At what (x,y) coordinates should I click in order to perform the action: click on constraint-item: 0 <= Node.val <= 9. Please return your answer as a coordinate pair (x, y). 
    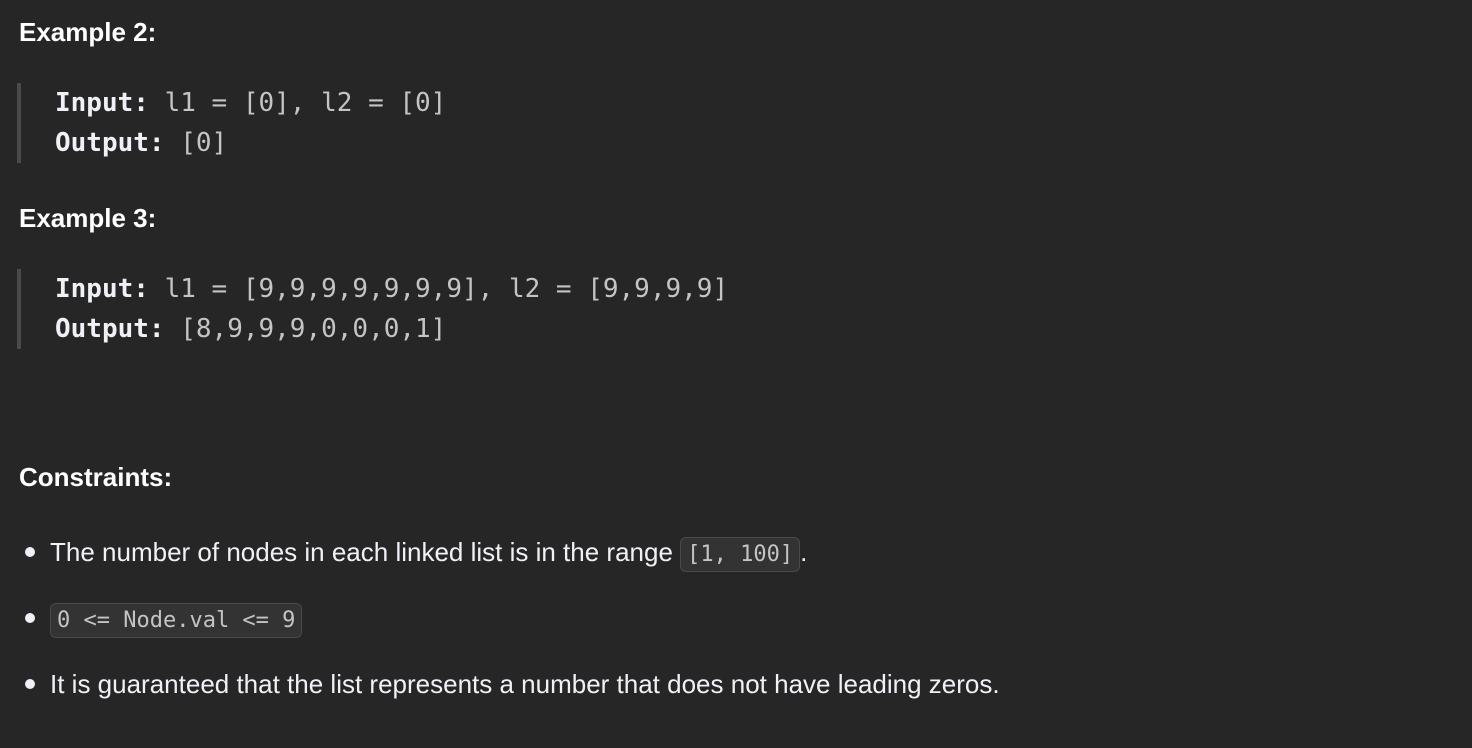
    Looking at the image, I should click on (500, 618).